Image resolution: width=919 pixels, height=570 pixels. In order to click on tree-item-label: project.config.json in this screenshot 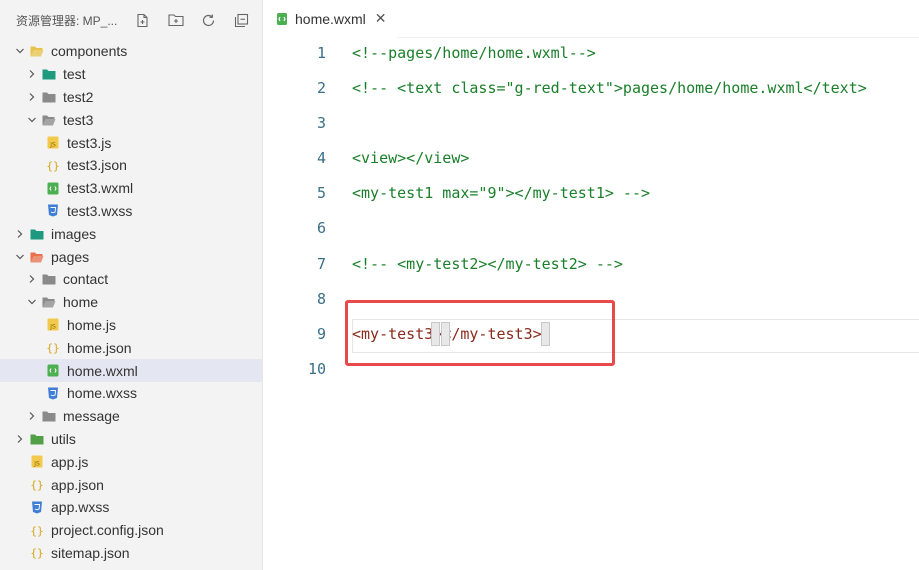, I will do `click(107, 530)`.